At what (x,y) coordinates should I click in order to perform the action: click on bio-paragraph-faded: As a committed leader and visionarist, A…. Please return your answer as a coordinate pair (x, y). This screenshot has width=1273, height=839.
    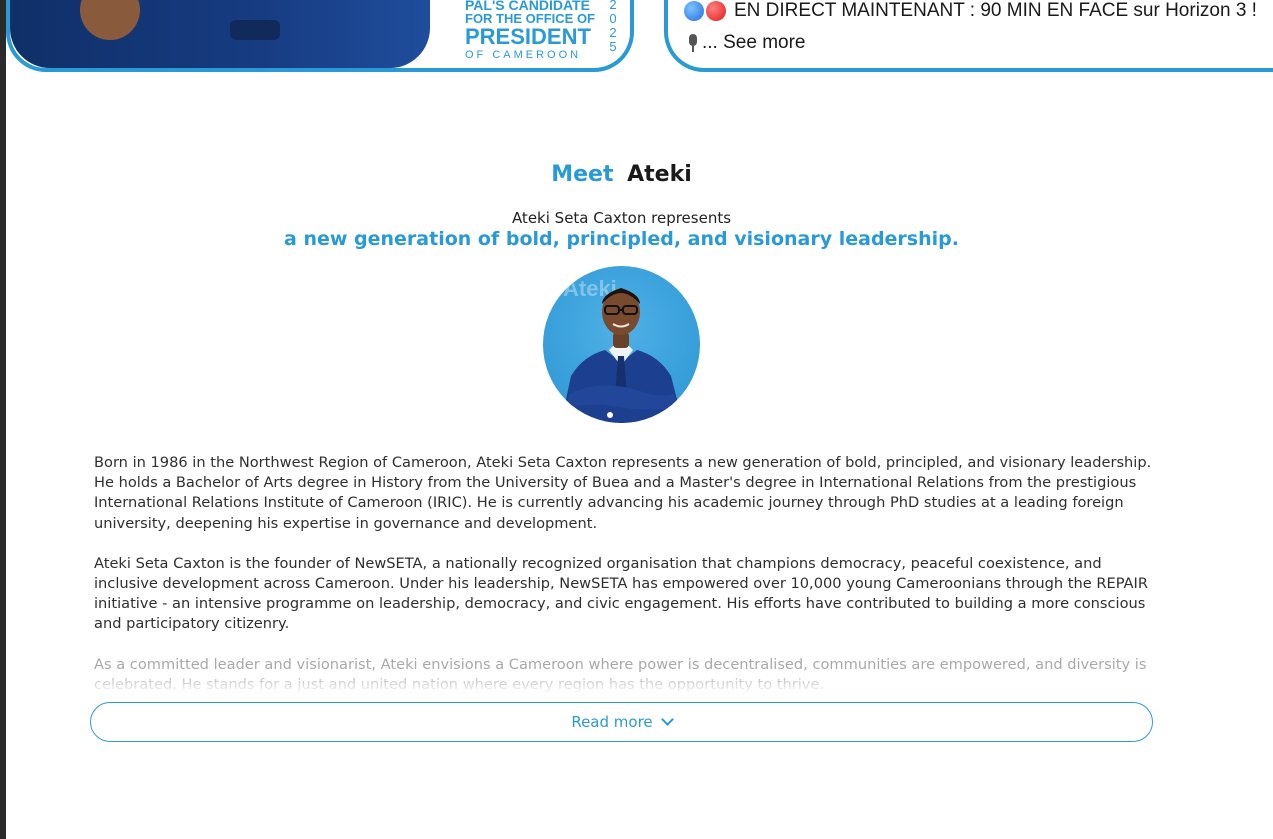
    Looking at the image, I should click on (625, 675).